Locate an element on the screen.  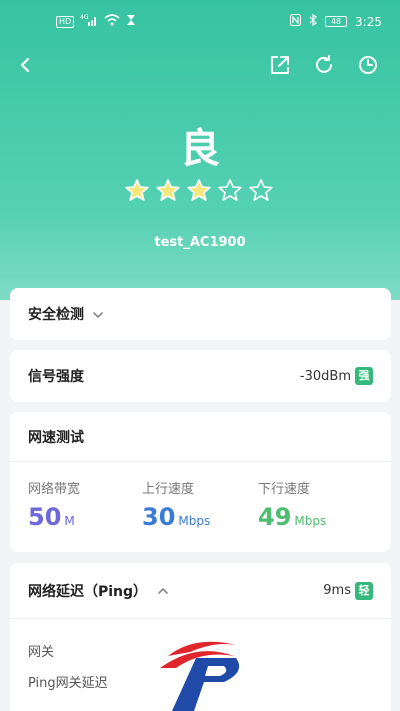
latency-item-gateway: 网关 is located at coordinates (41, 652).